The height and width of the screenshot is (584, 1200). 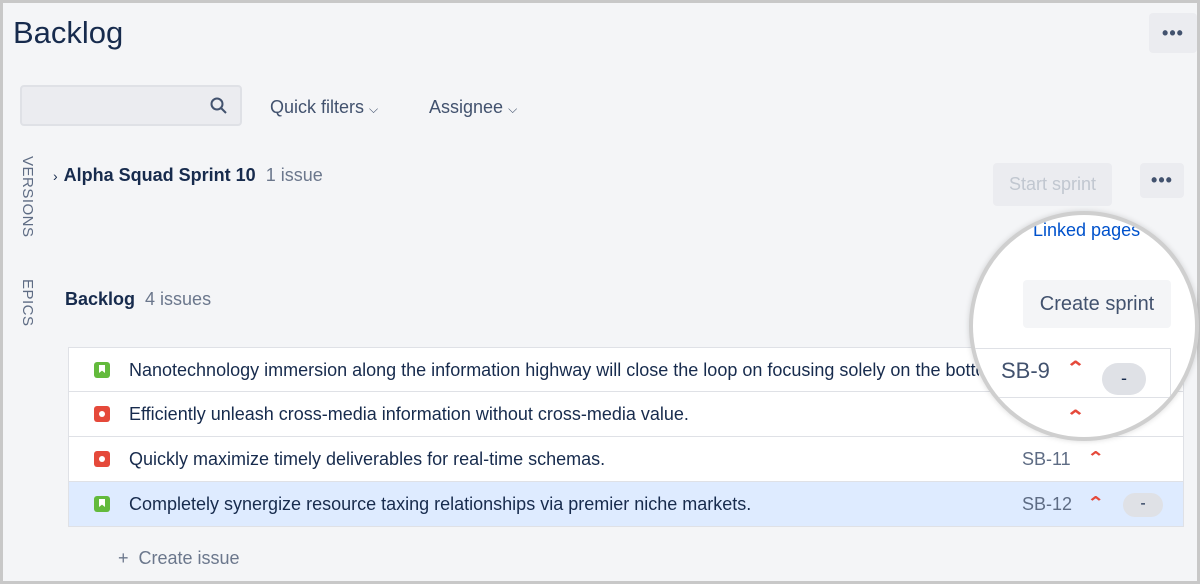 What do you see at coordinates (294, 175) in the screenshot?
I see `sprint-issue-count: 1 issue` at bounding box center [294, 175].